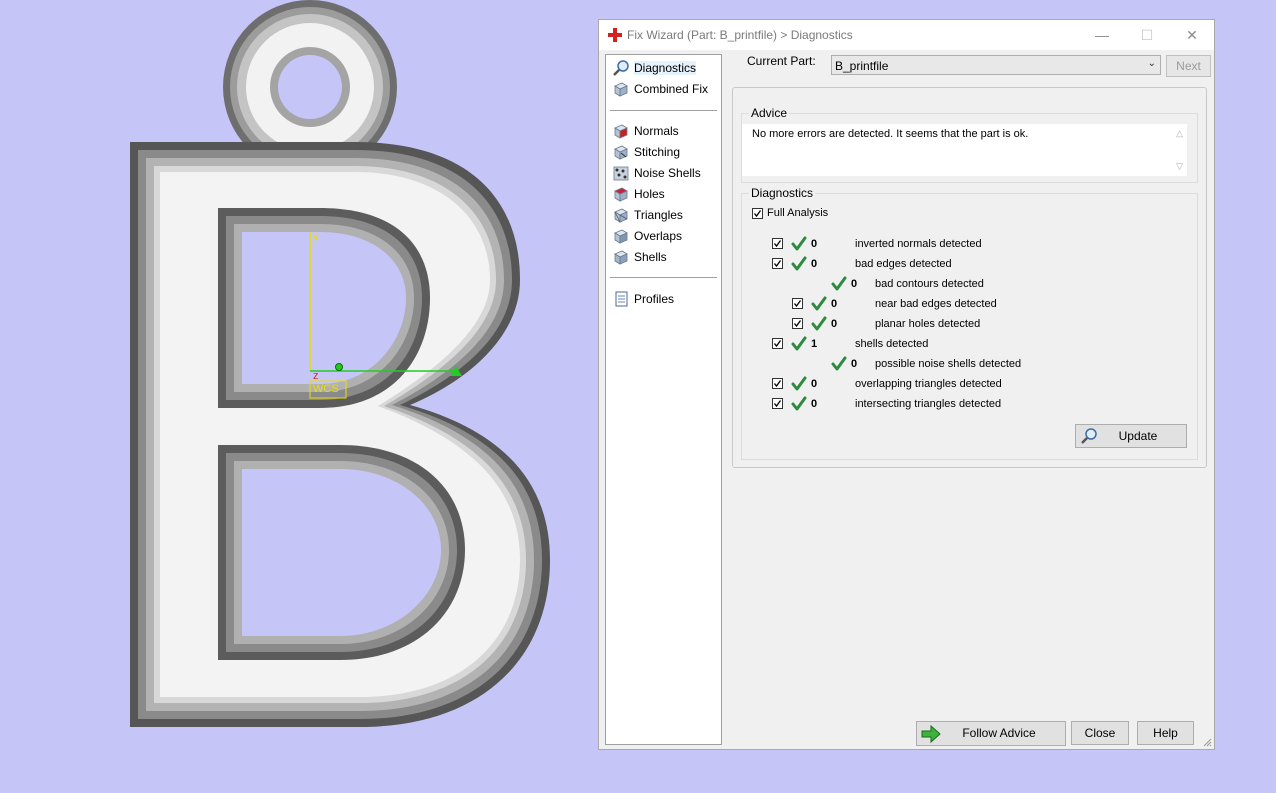  I want to click on app-cross-icon, so click(615, 35).